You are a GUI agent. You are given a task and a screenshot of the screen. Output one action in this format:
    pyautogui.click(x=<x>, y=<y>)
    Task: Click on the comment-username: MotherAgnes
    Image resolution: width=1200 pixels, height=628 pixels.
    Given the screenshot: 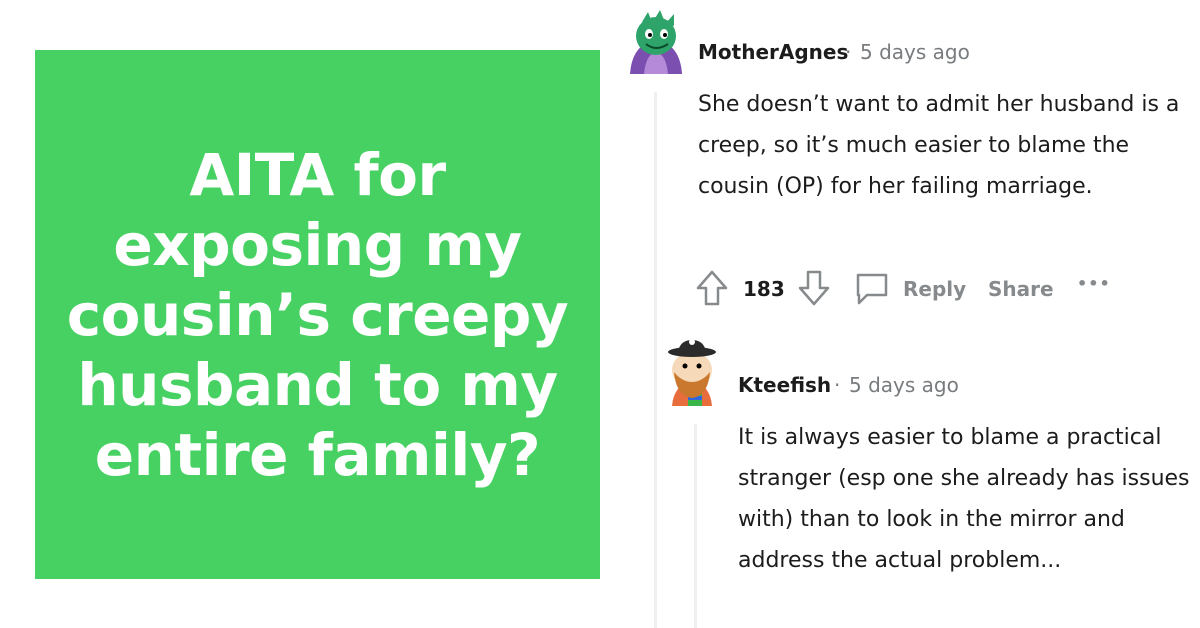 What is the action you would take?
    pyautogui.click(x=773, y=52)
    